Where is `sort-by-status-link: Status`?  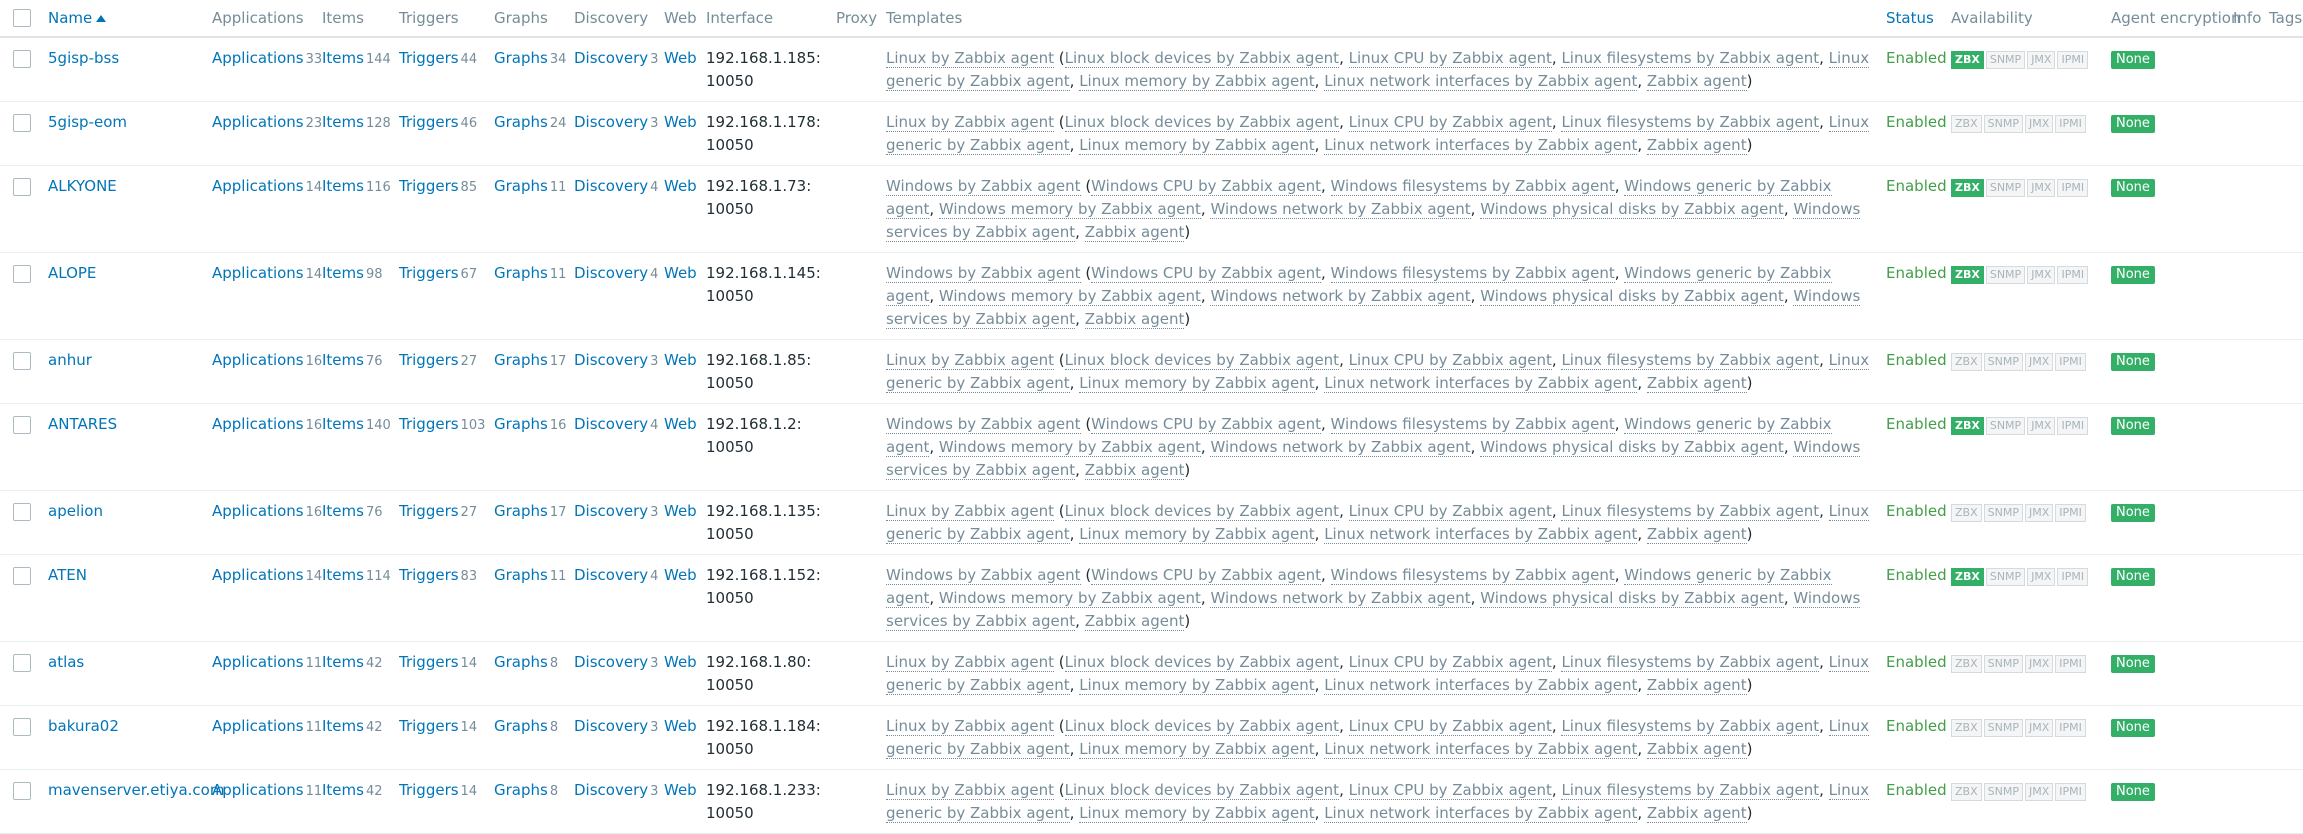
sort-by-status-link: Status is located at coordinates (1910, 18).